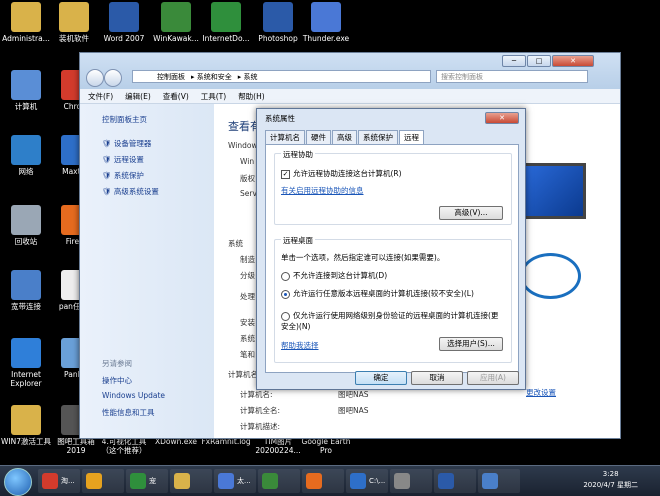 The image size is (660, 496). I want to click on windows-update-link: Windows Update, so click(133, 395).